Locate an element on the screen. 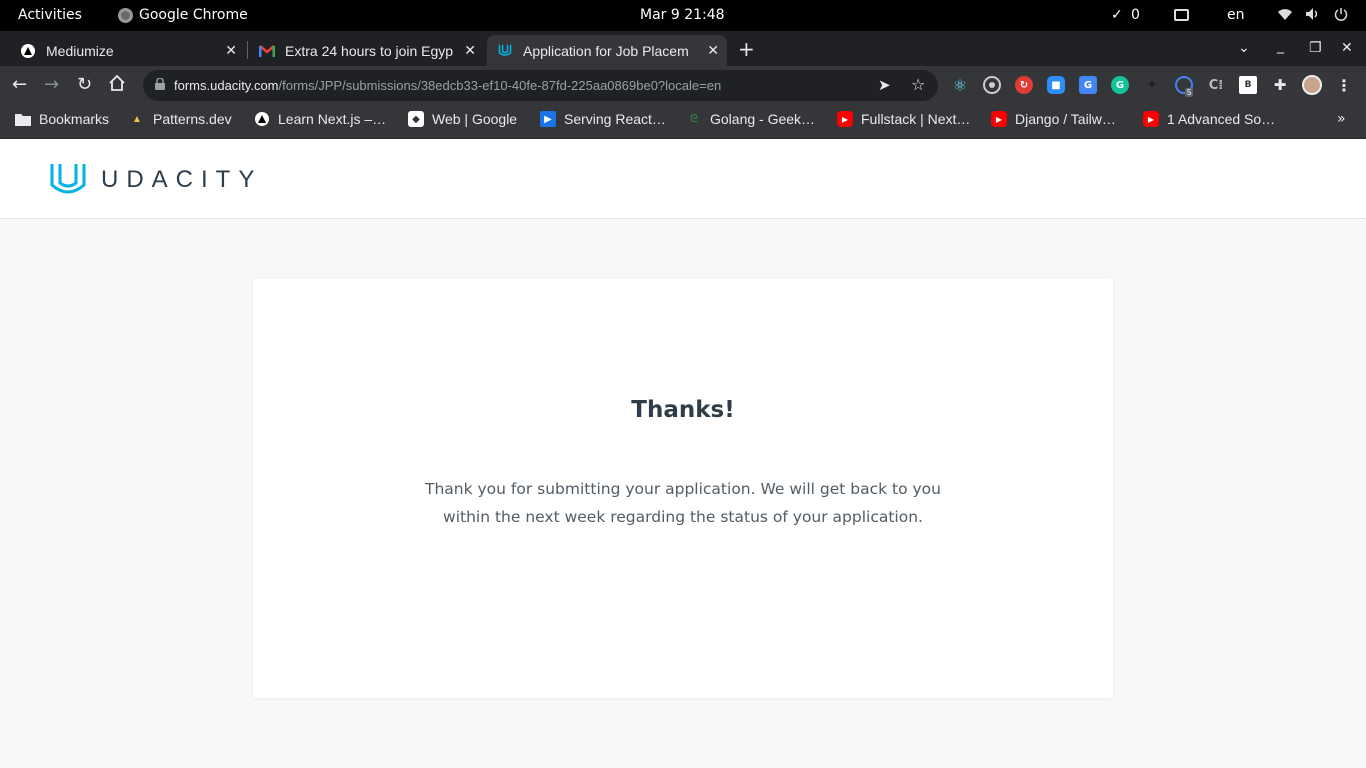  lock-icon is located at coordinates (160, 84).